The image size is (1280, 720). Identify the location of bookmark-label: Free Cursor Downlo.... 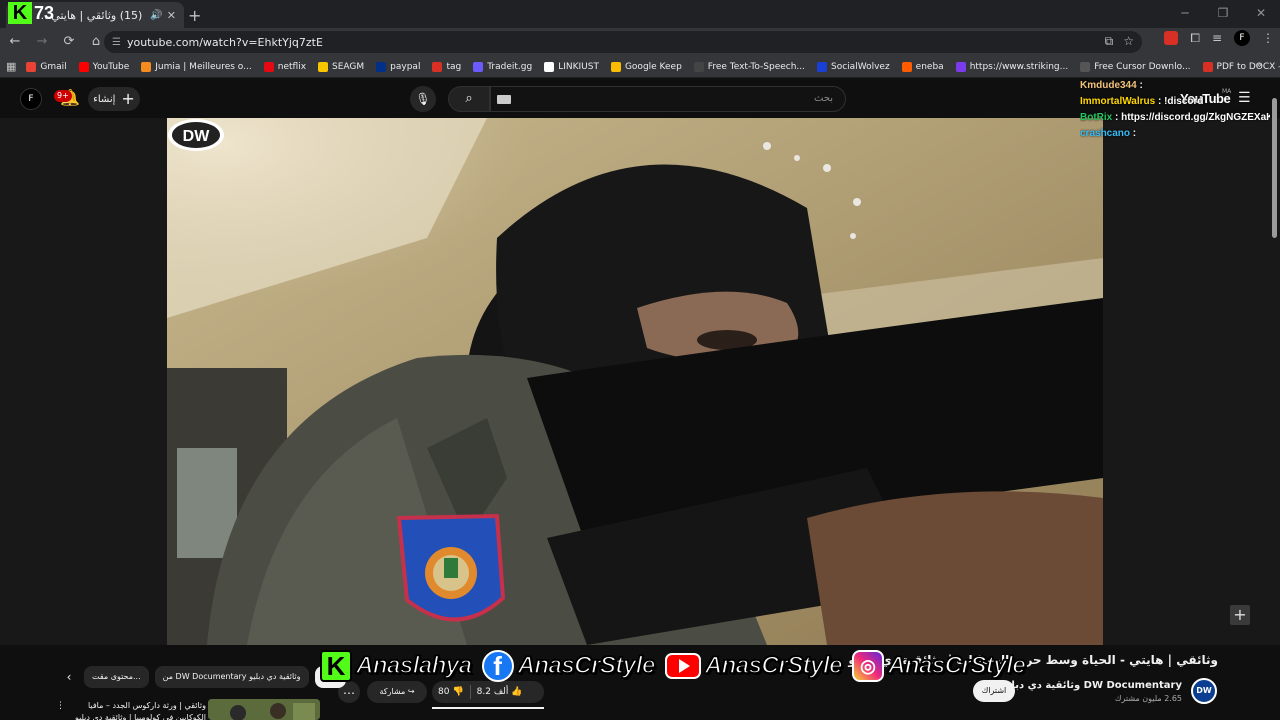
(1142, 66).